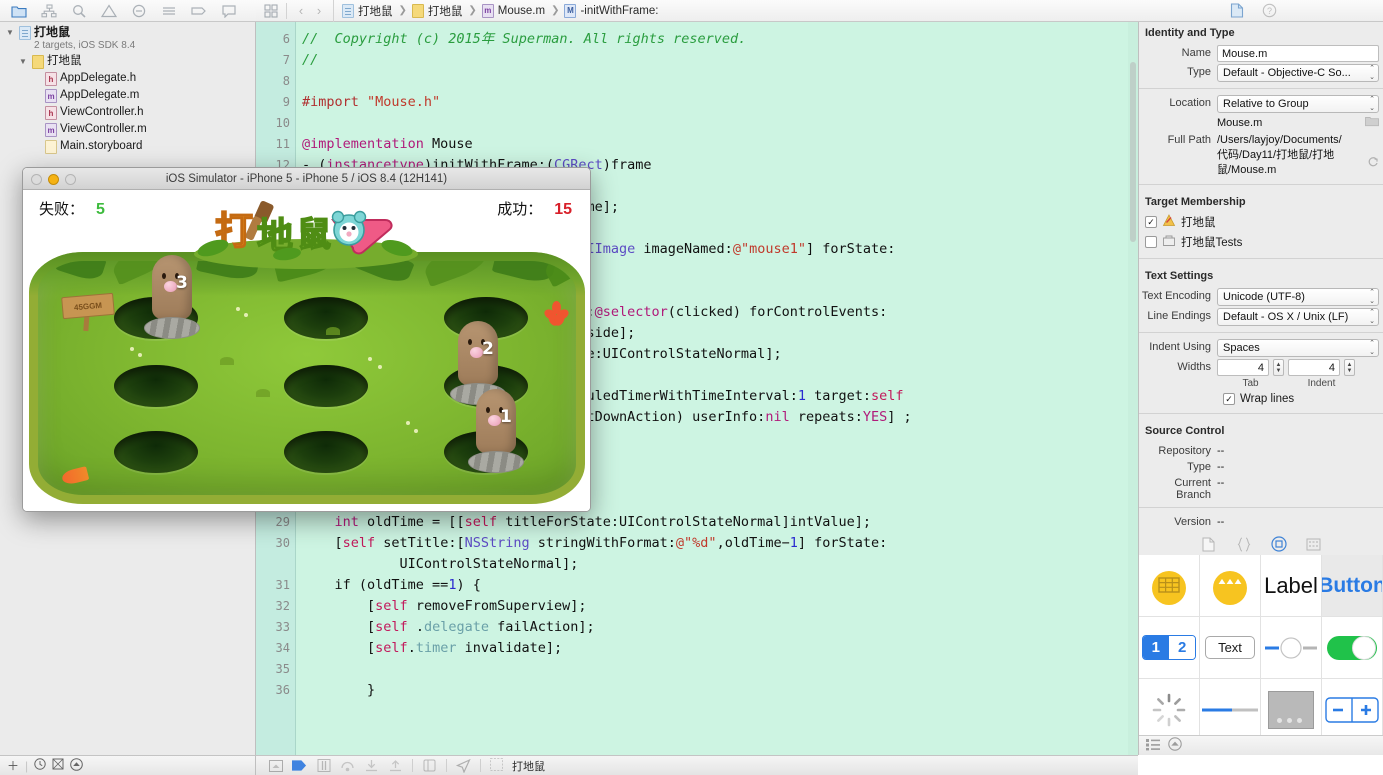 Image resolution: width=1383 pixels, height=775 pixels. What do you see at coordinates (1221, 467) in the screenshot?
I see `sc-type-value: --` at bounding box center [1221, 467].